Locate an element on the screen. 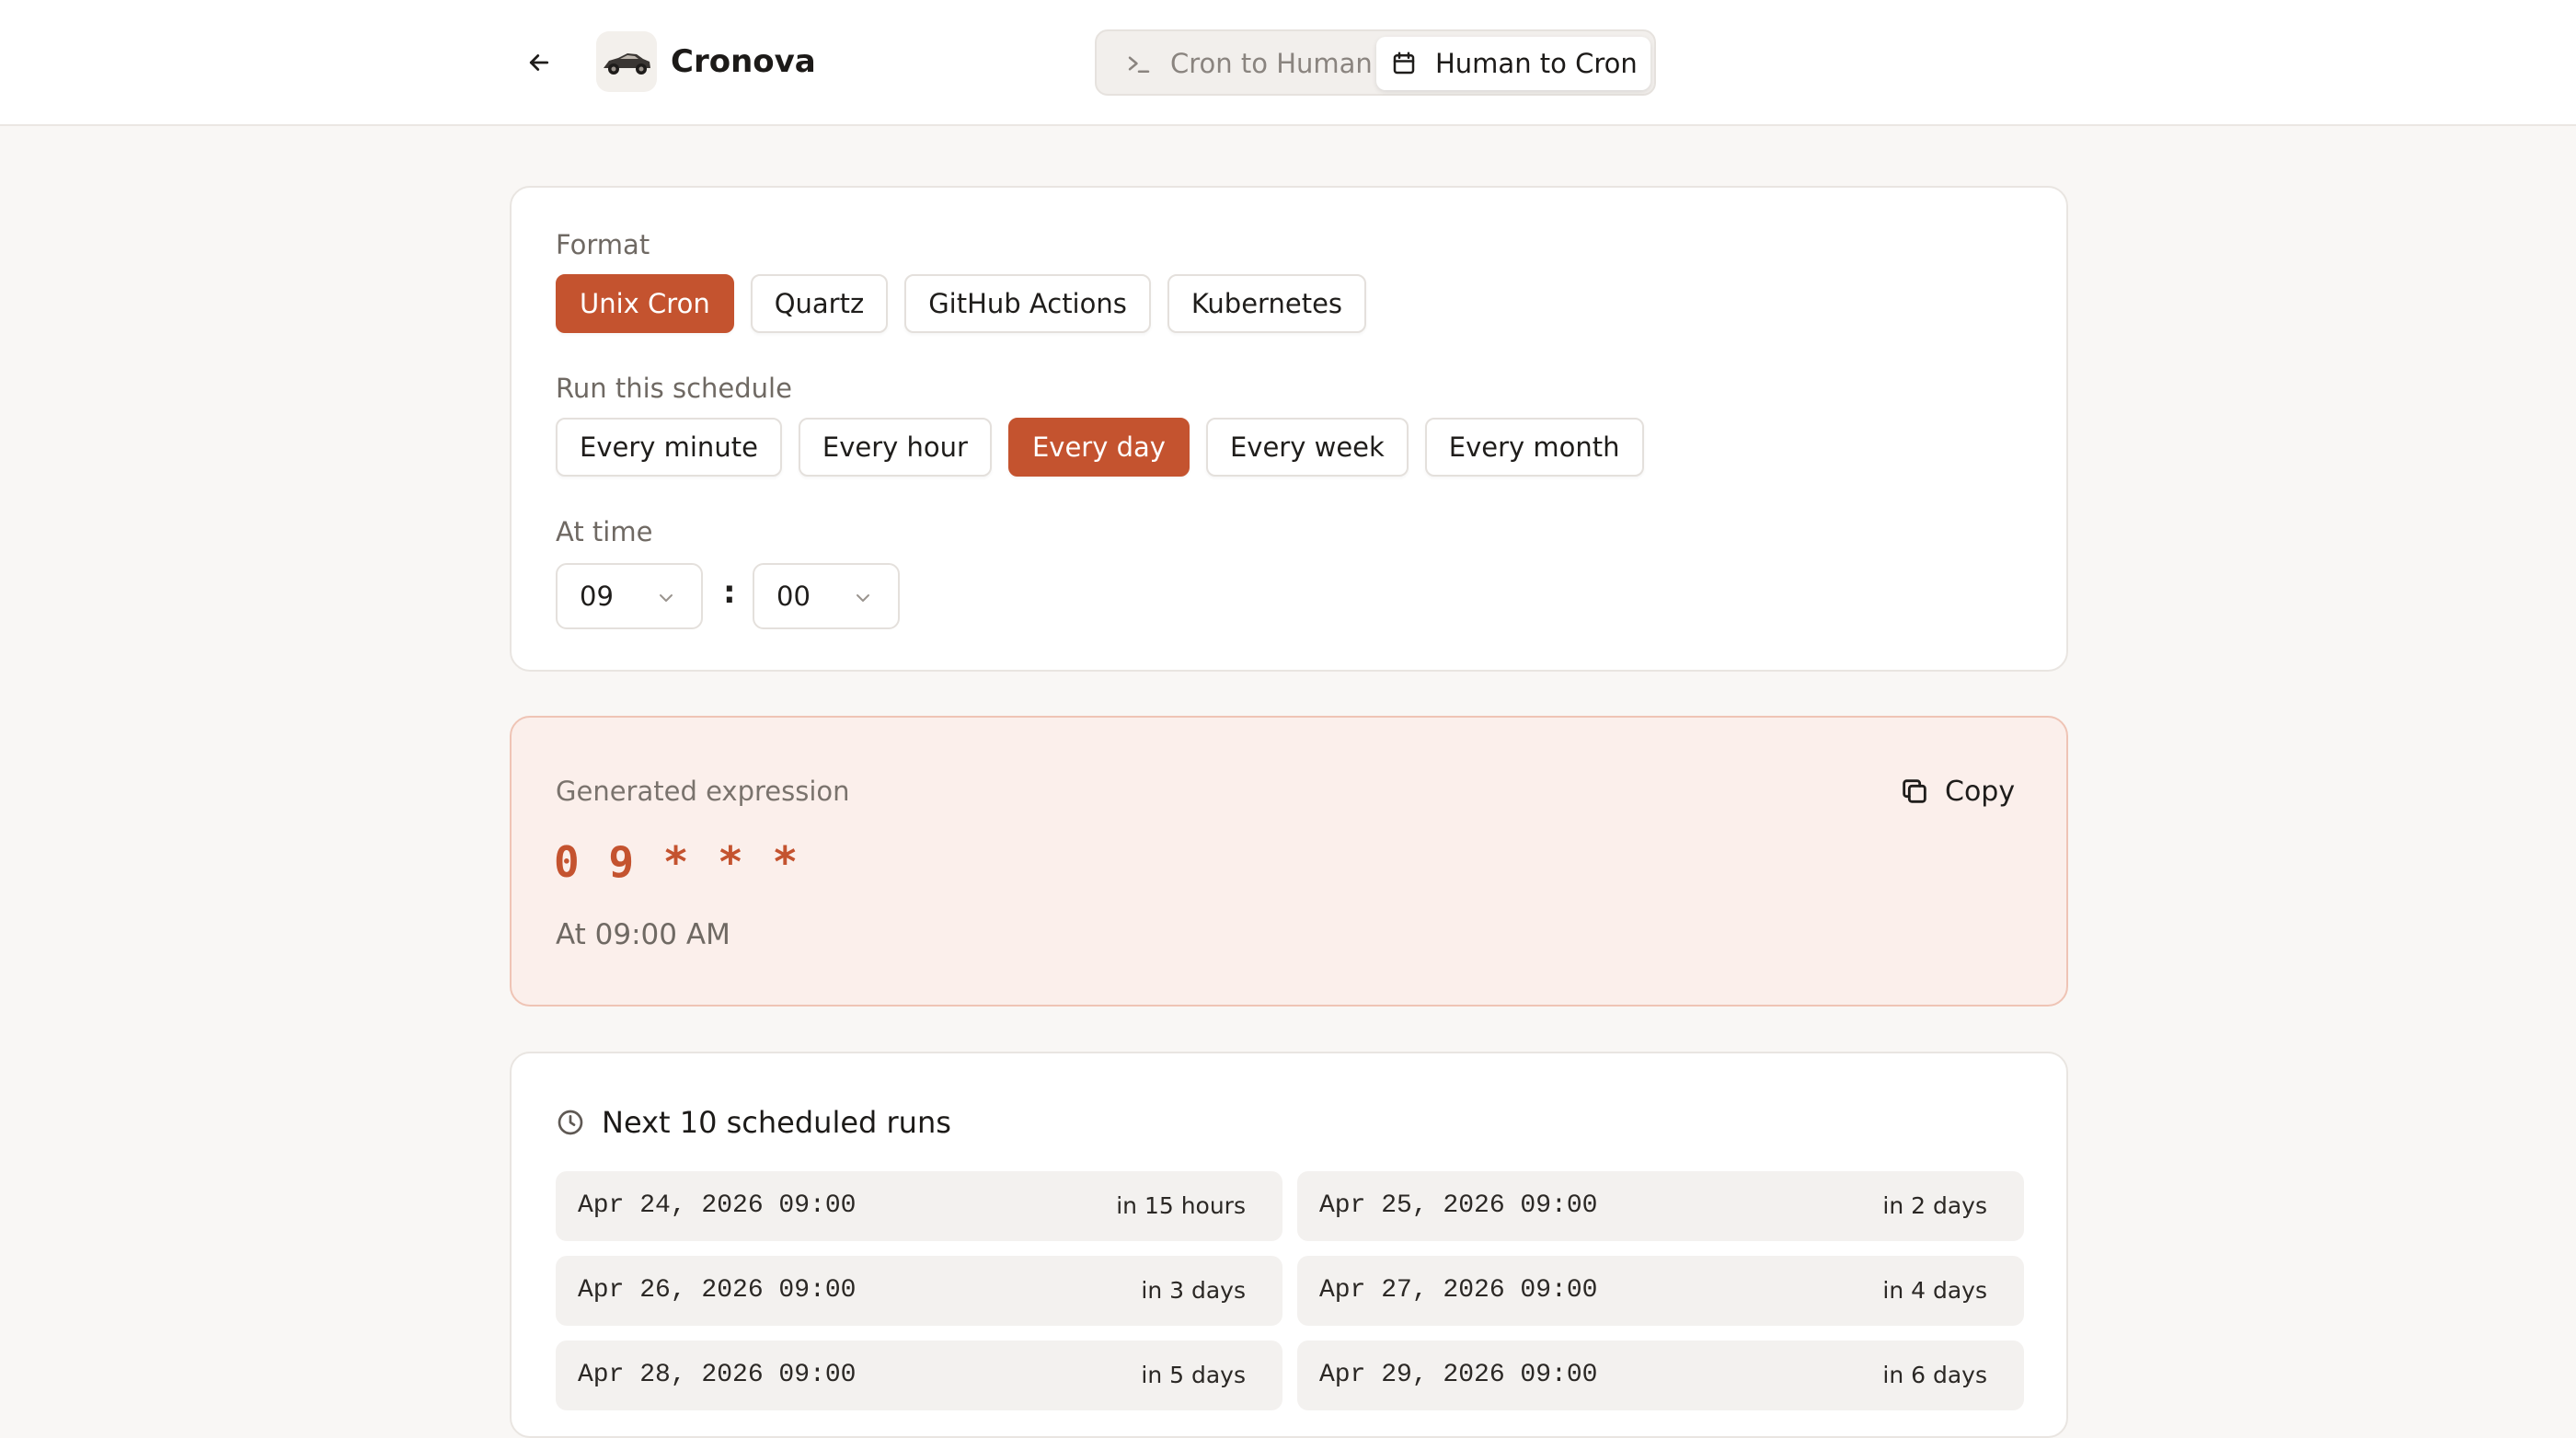 This screenshot has height=1438, width=2576. app-logo is located at coordinates (626, 62).